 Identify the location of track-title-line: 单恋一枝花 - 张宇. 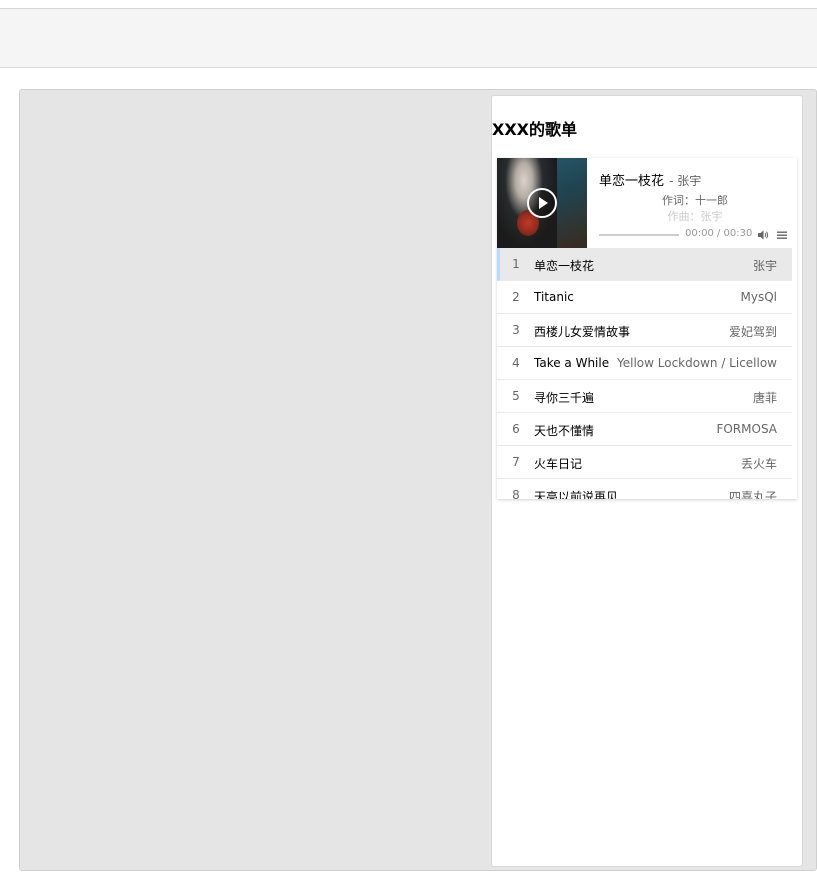
(695, 179).